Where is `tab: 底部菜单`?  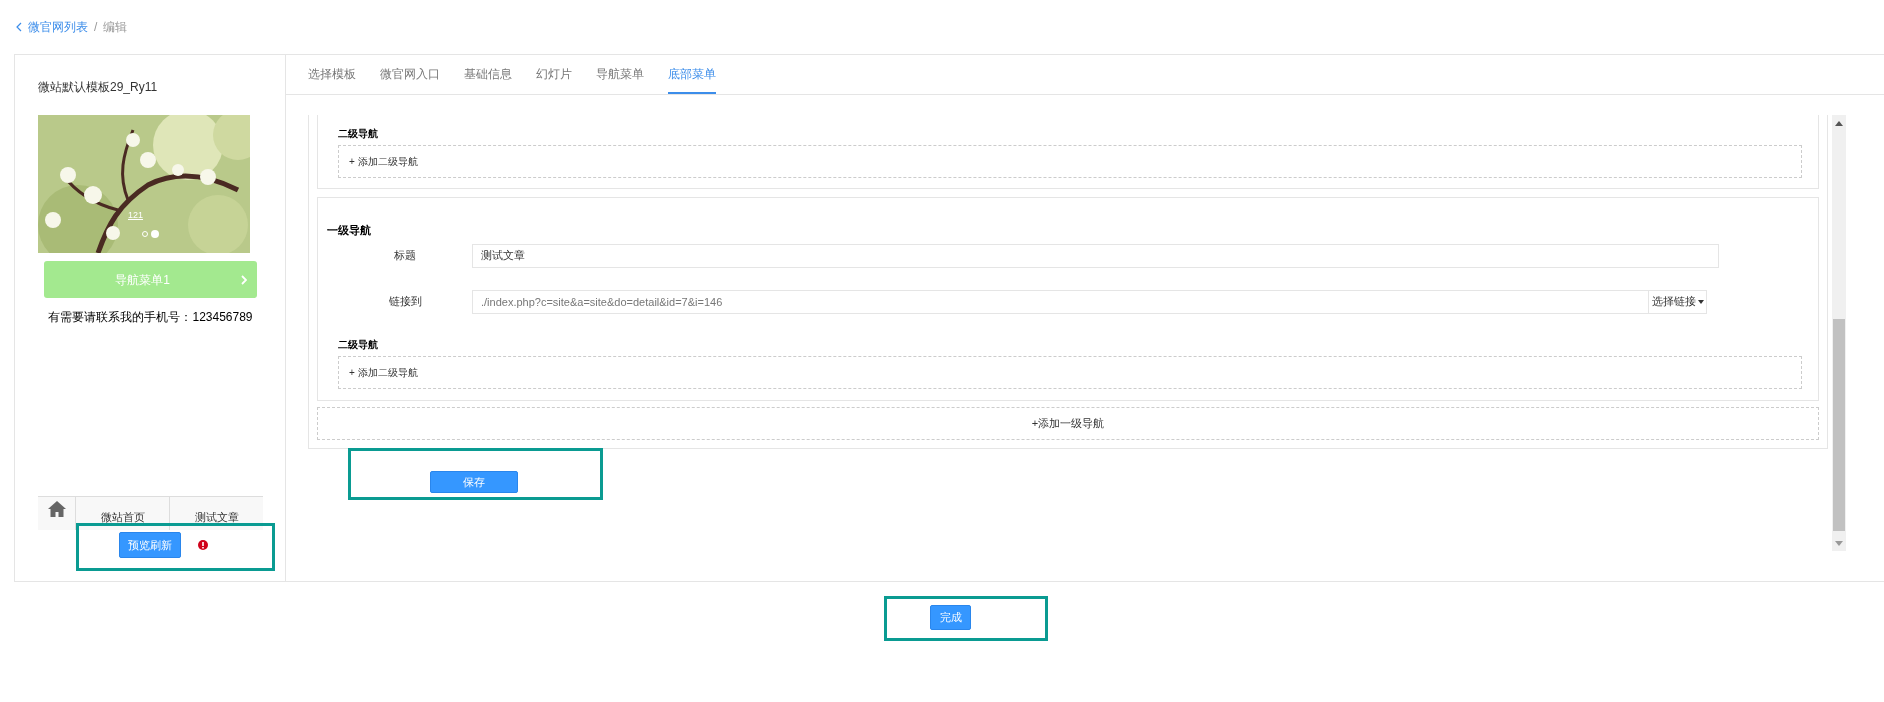 tab: 底部菜单 is located at coordinates (692, 79).